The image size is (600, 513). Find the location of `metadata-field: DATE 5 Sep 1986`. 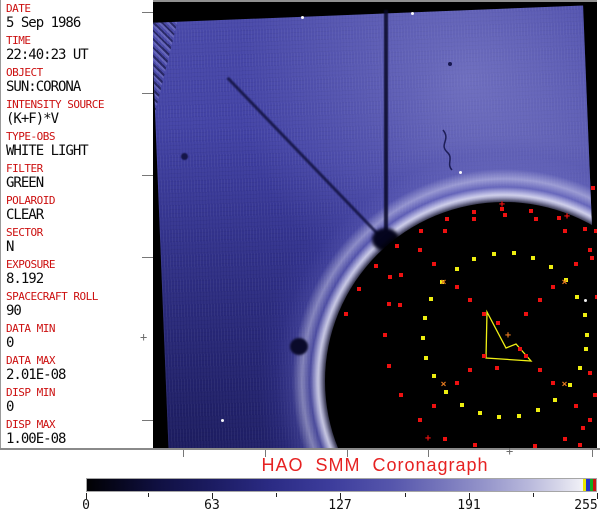

metadata-field: DATE 5 Sep 1986 is located at coordinates (79, 18).